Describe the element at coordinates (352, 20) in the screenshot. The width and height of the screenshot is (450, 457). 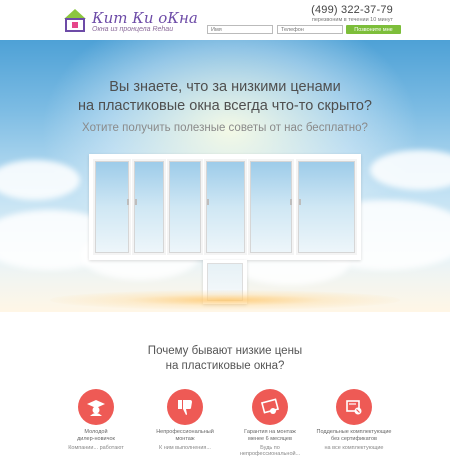
I see `callback-note: перезвоним в течении 10 минут` at that location.